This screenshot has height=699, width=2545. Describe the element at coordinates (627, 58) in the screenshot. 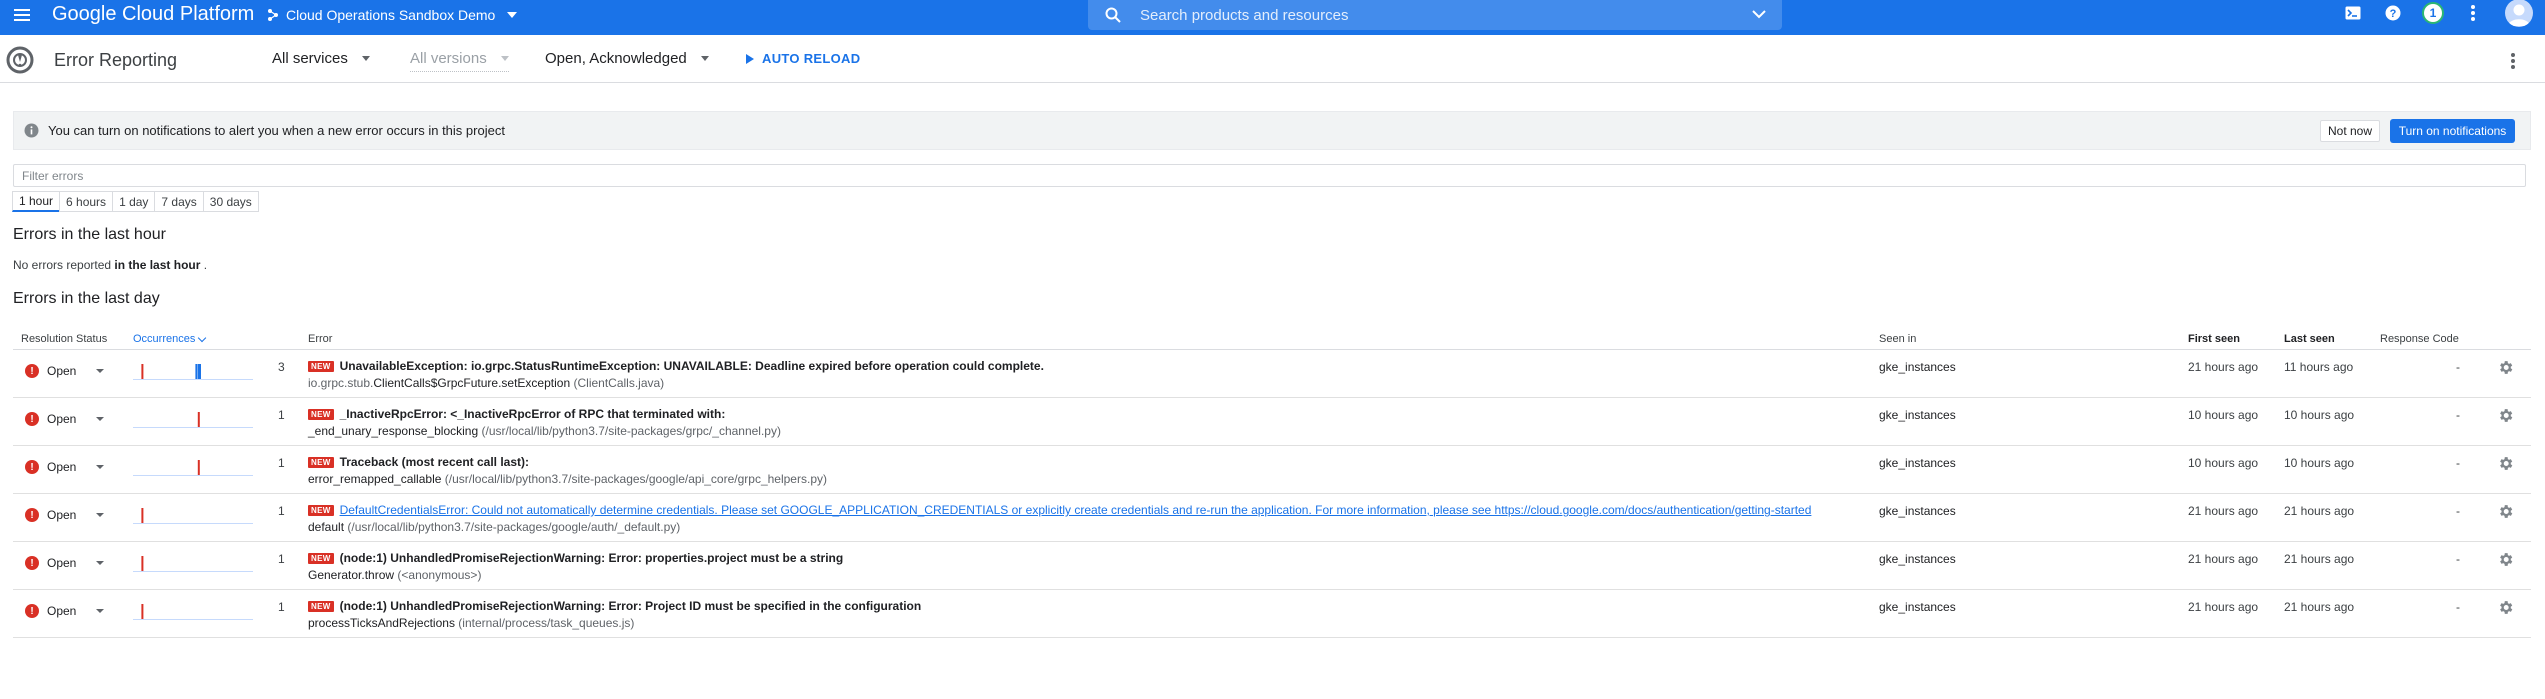

I see `resolution-status-dropdown: Open, Acknowledged` at that location.